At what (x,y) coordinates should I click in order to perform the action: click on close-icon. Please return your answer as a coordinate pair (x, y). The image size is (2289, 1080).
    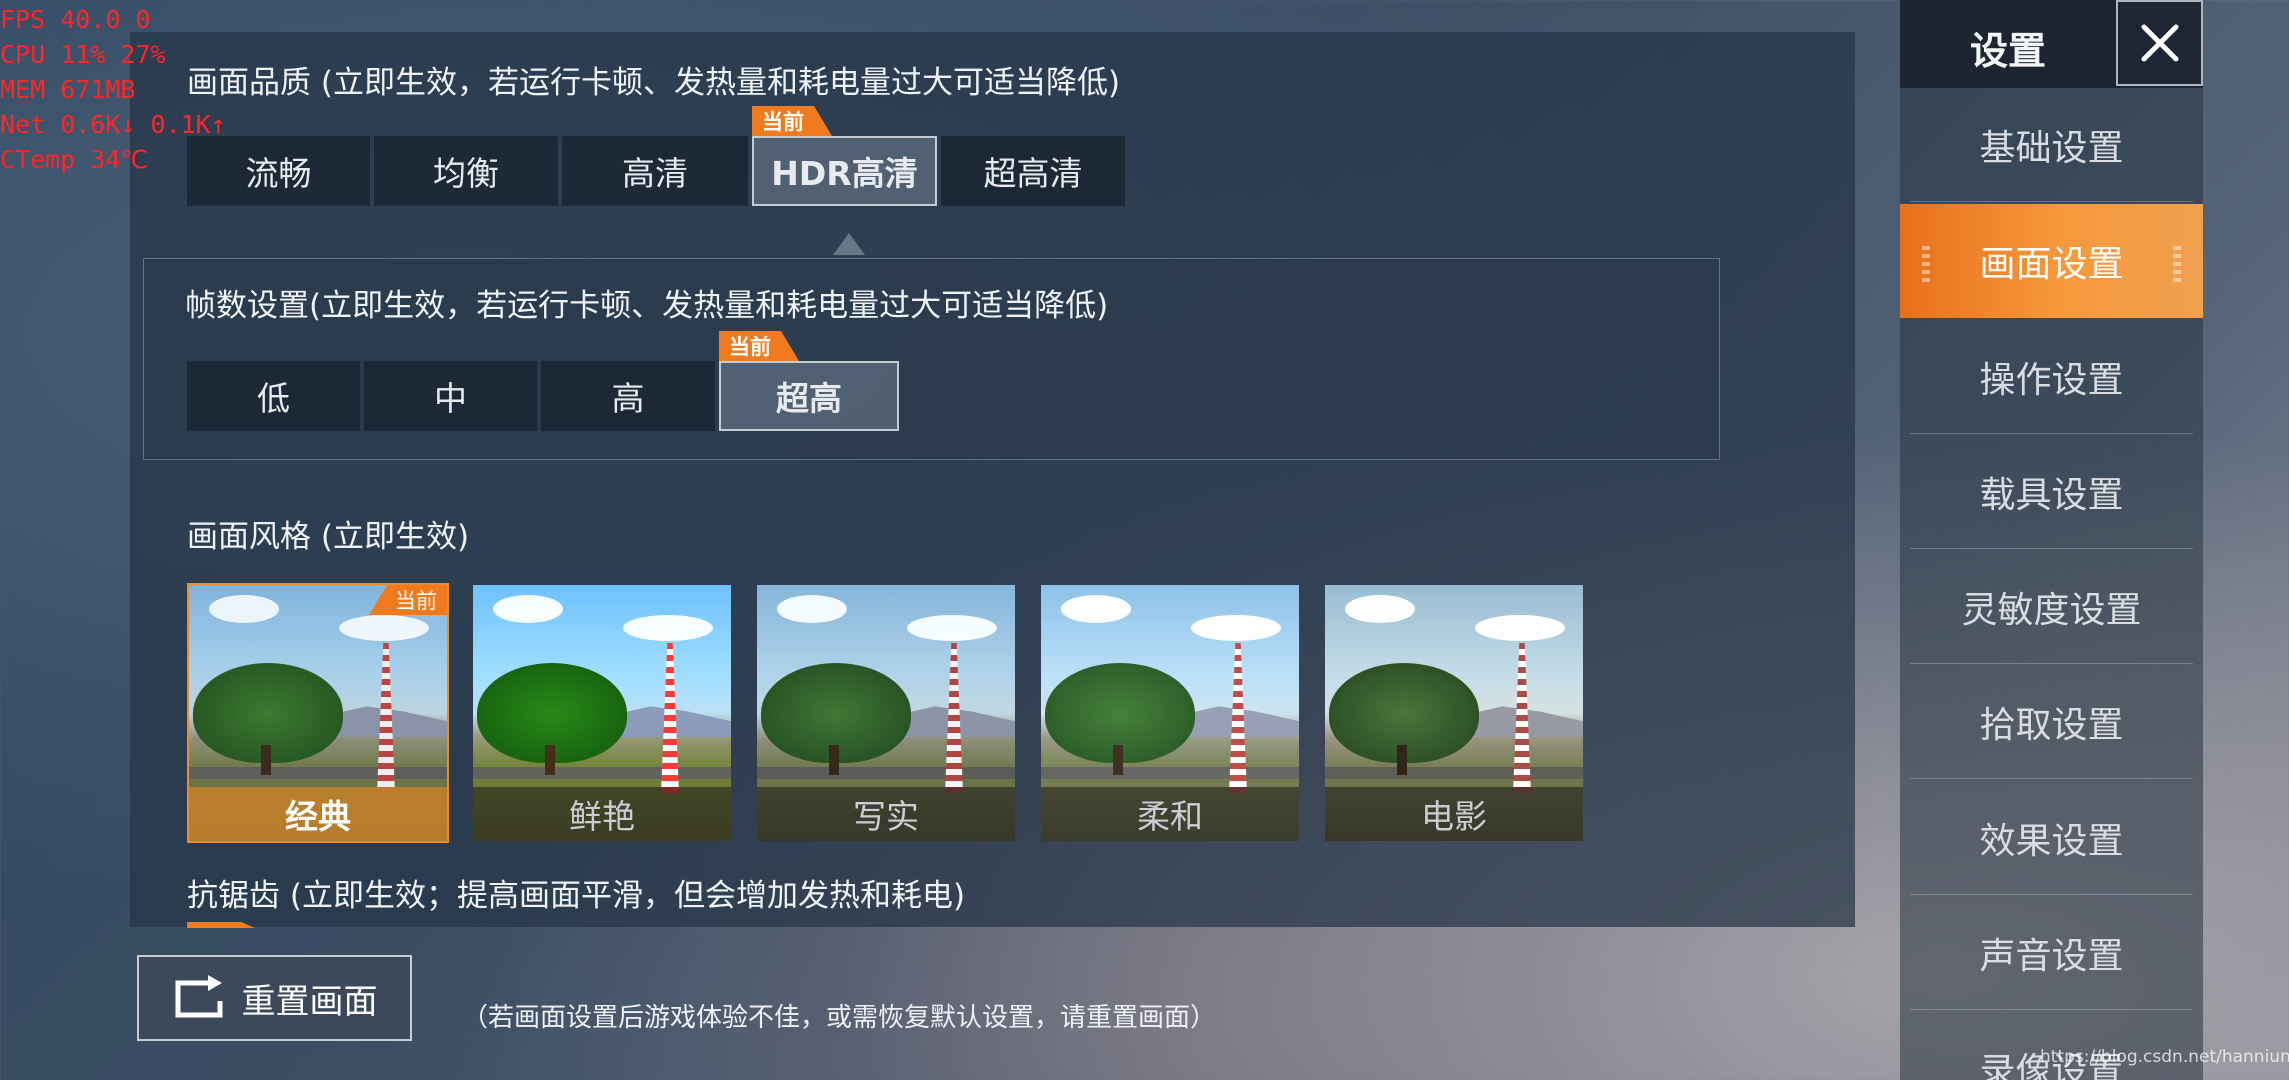
    Looking at the image, I should click on (2159, 43).